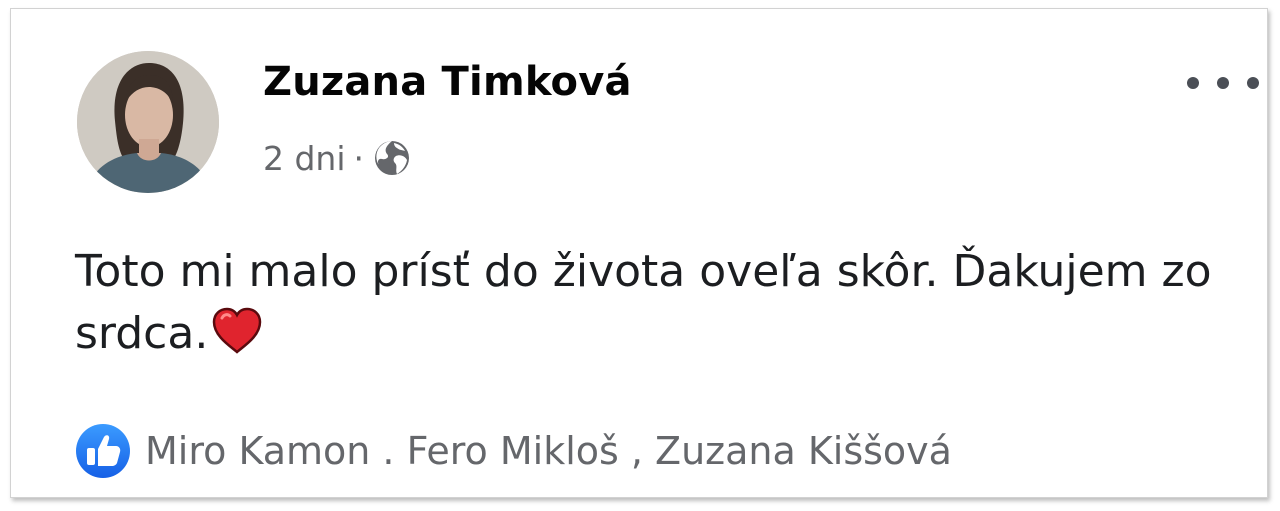 This screenshot has height=511, width=1280. What do you see at coordinates (447, 82) in the screenshot?
I see `author-name: Zuzana Timková` at bounding box center [447, 82].